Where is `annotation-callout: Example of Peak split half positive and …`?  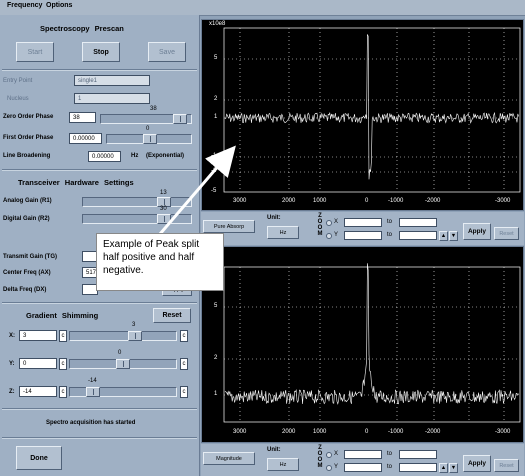 annotation-callout: Example of Peak split half positive and … is located at coordinates (160, 262).